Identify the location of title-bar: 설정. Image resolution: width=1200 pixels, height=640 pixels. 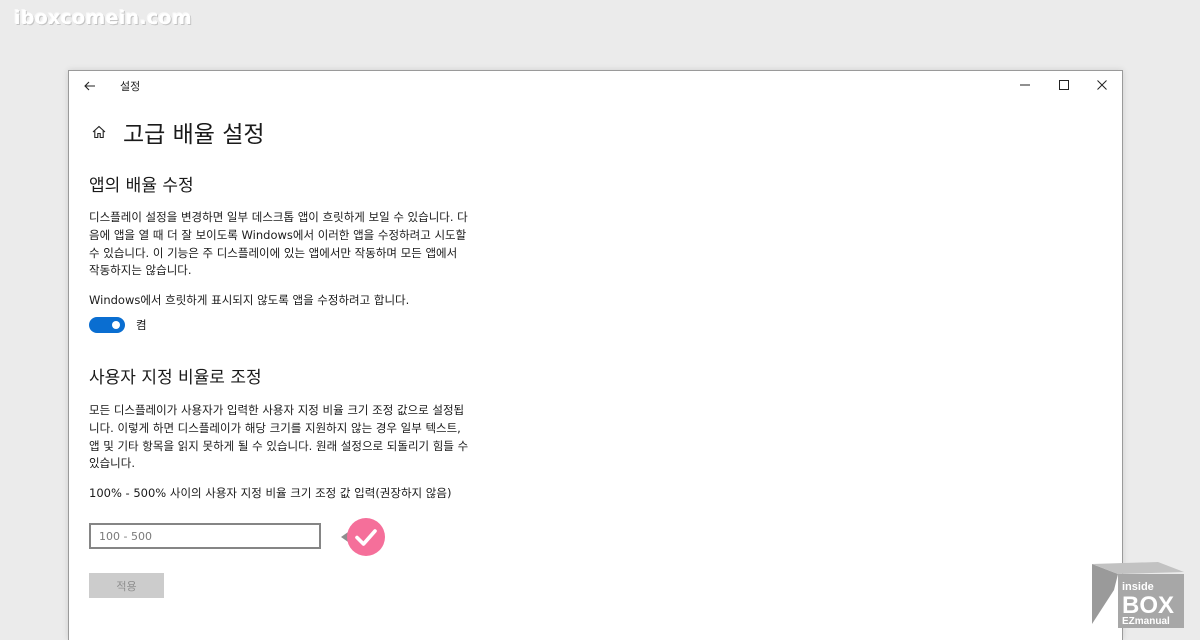
(595, 86).